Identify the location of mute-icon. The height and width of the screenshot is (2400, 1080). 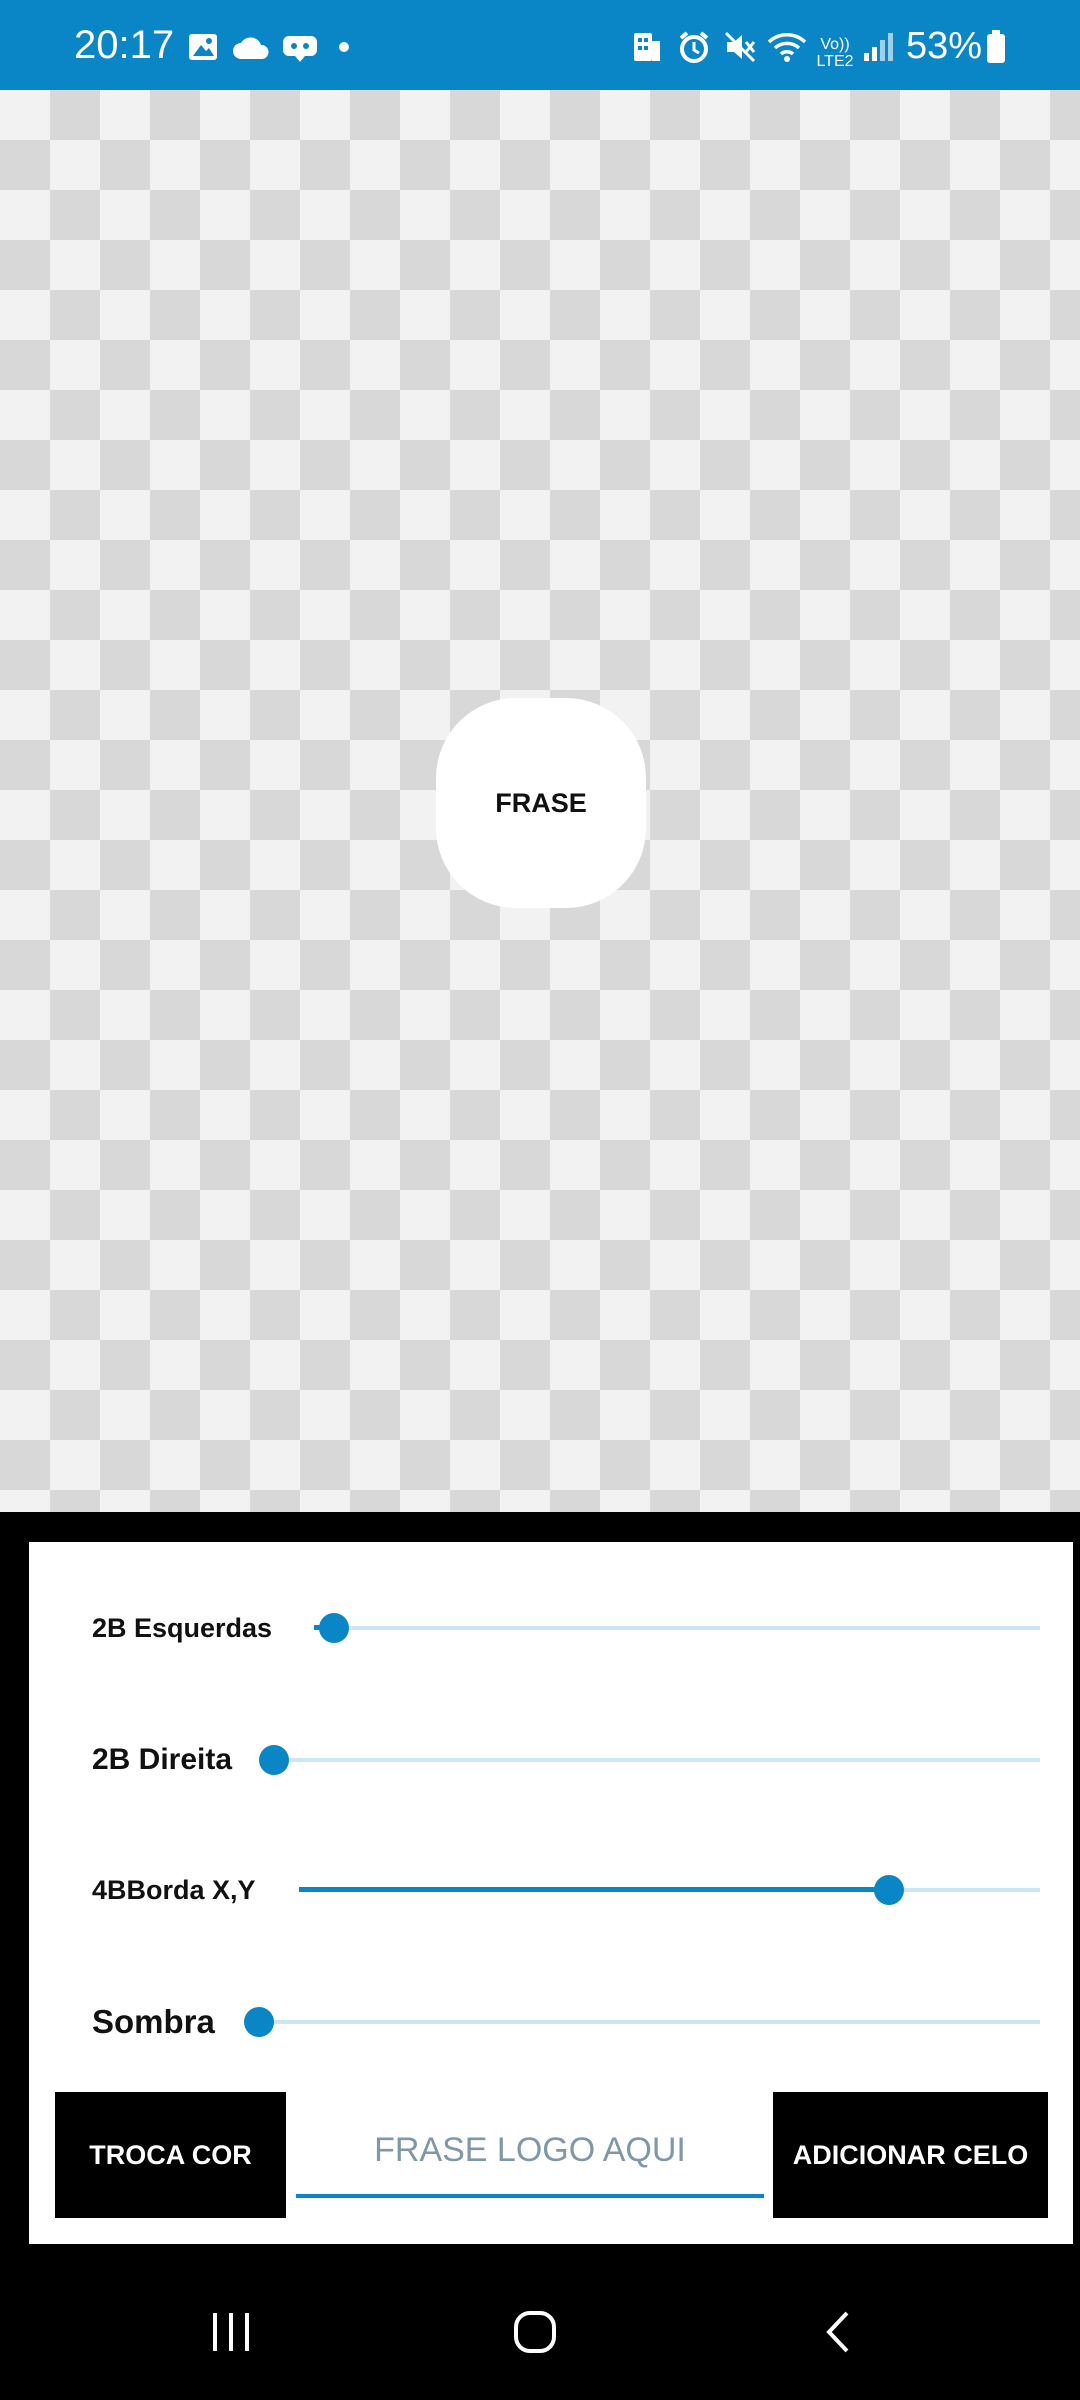
(740, 47).